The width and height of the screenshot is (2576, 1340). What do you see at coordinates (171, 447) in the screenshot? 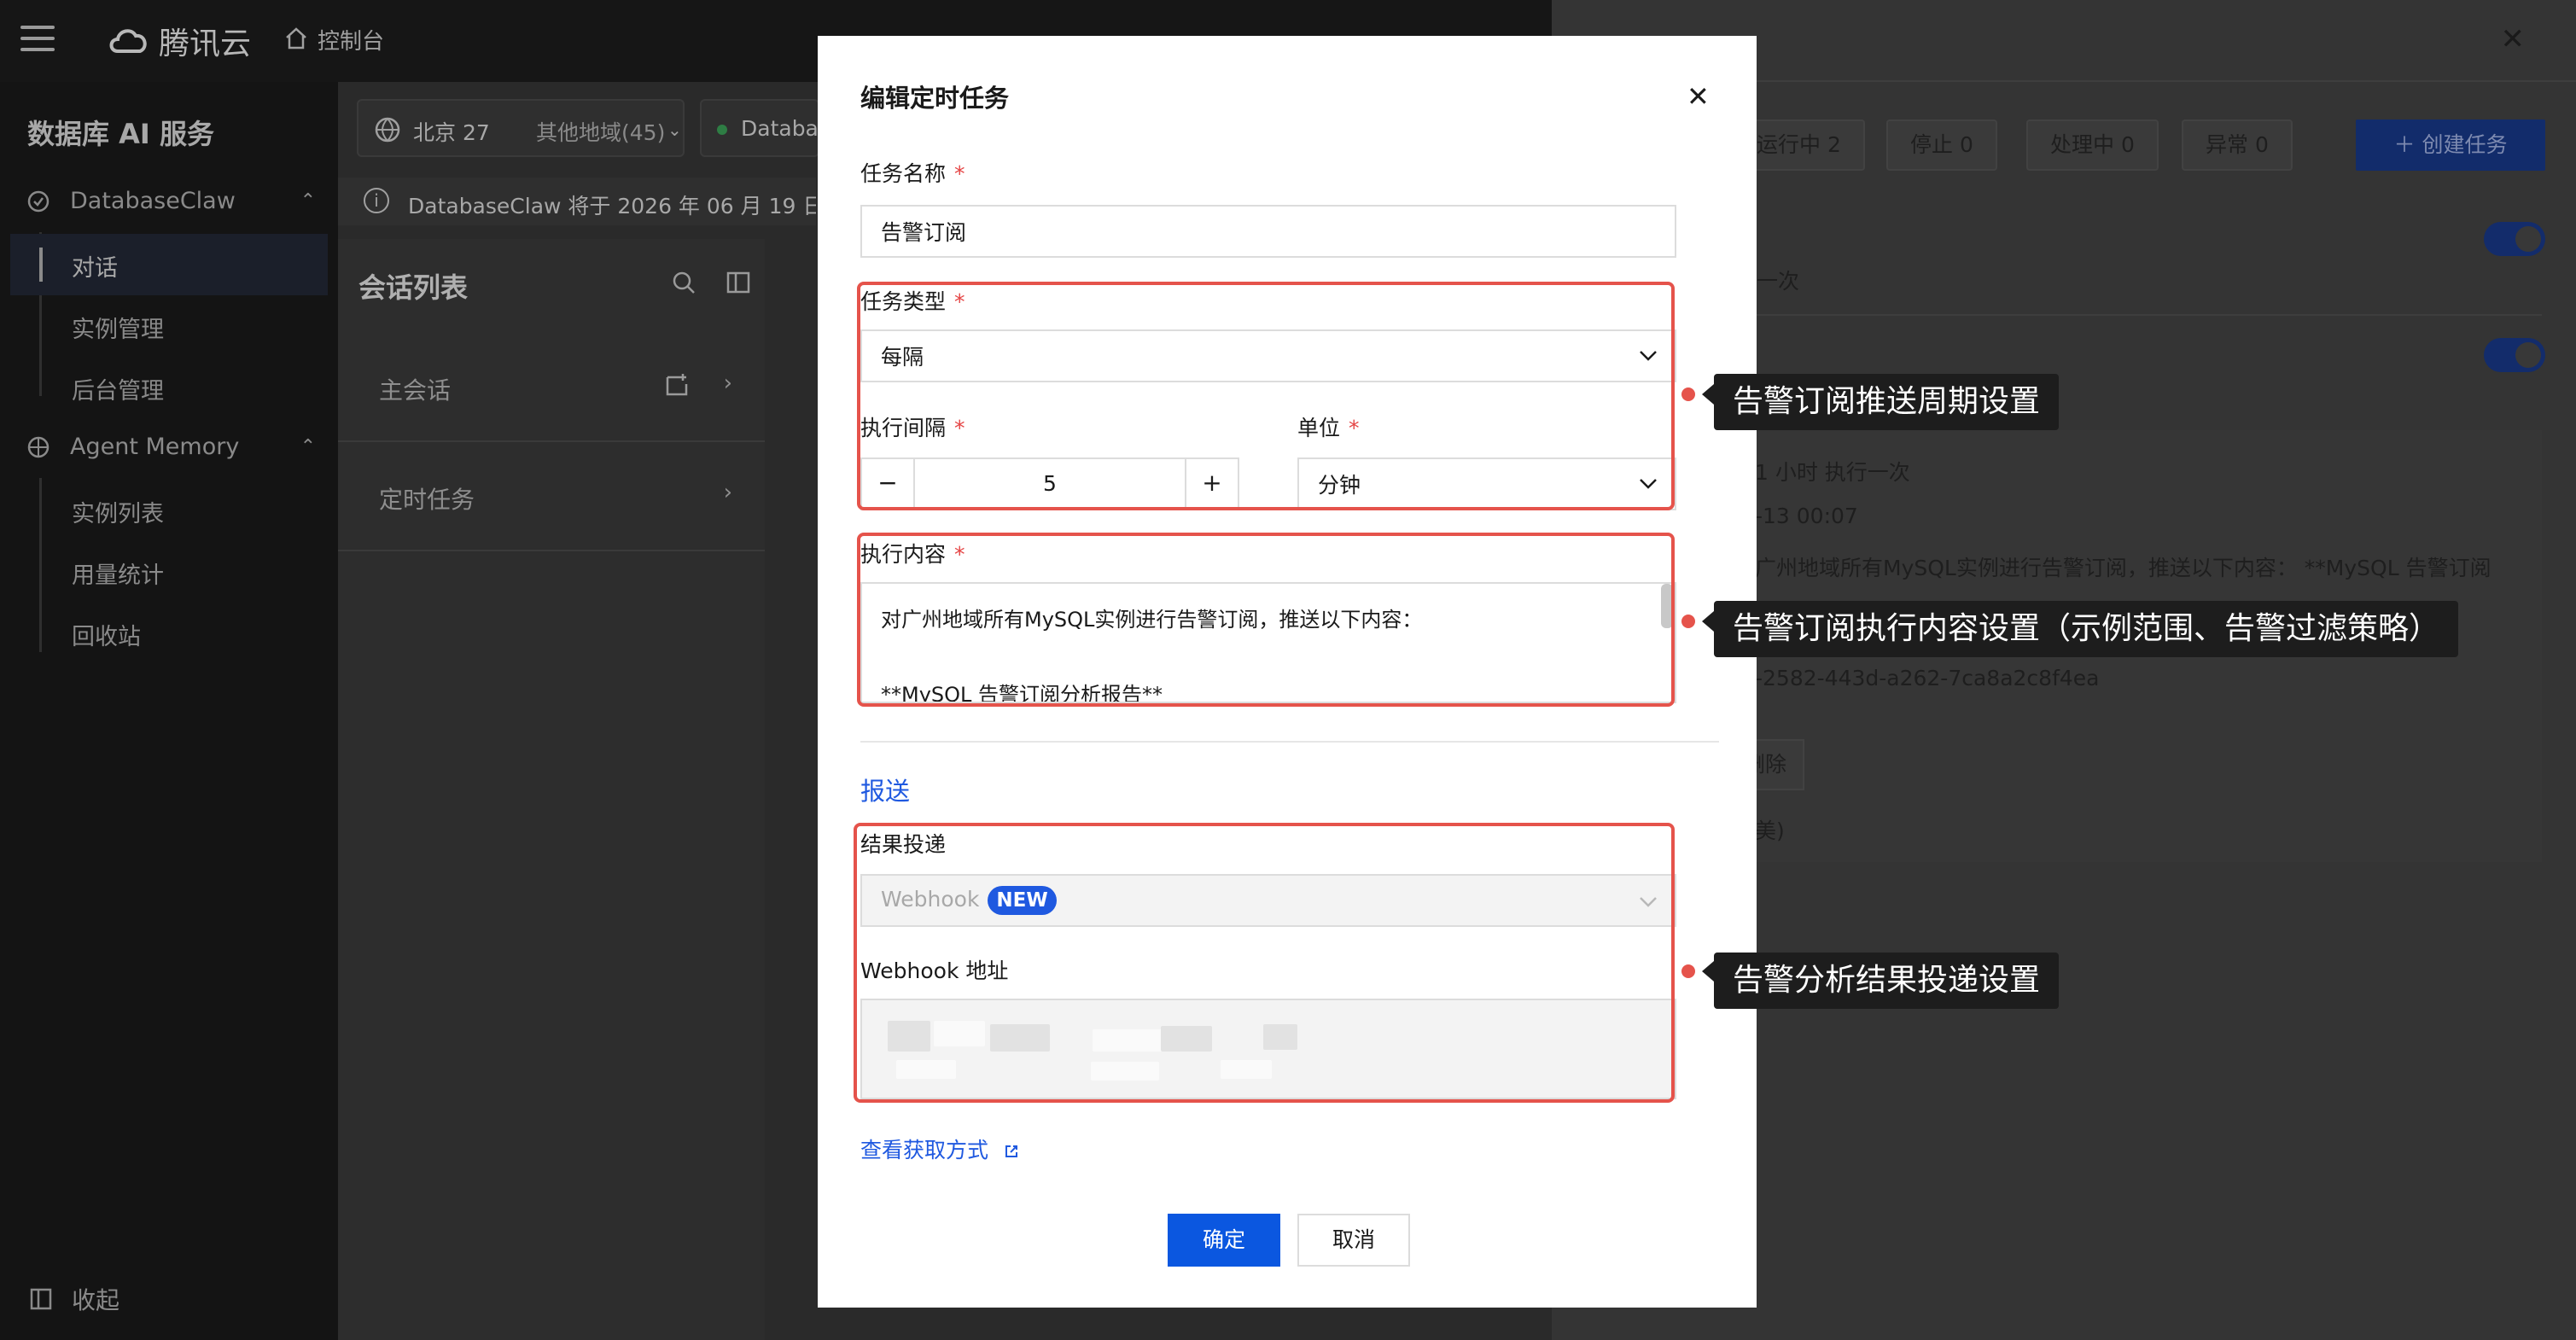
I see `sidebar-group-agent-memory: Agent Memory ⌃` at bounding box center [171, 447].